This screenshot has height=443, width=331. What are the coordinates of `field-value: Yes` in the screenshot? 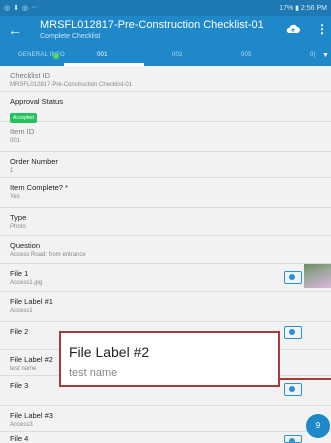 It's located at (15, 197).